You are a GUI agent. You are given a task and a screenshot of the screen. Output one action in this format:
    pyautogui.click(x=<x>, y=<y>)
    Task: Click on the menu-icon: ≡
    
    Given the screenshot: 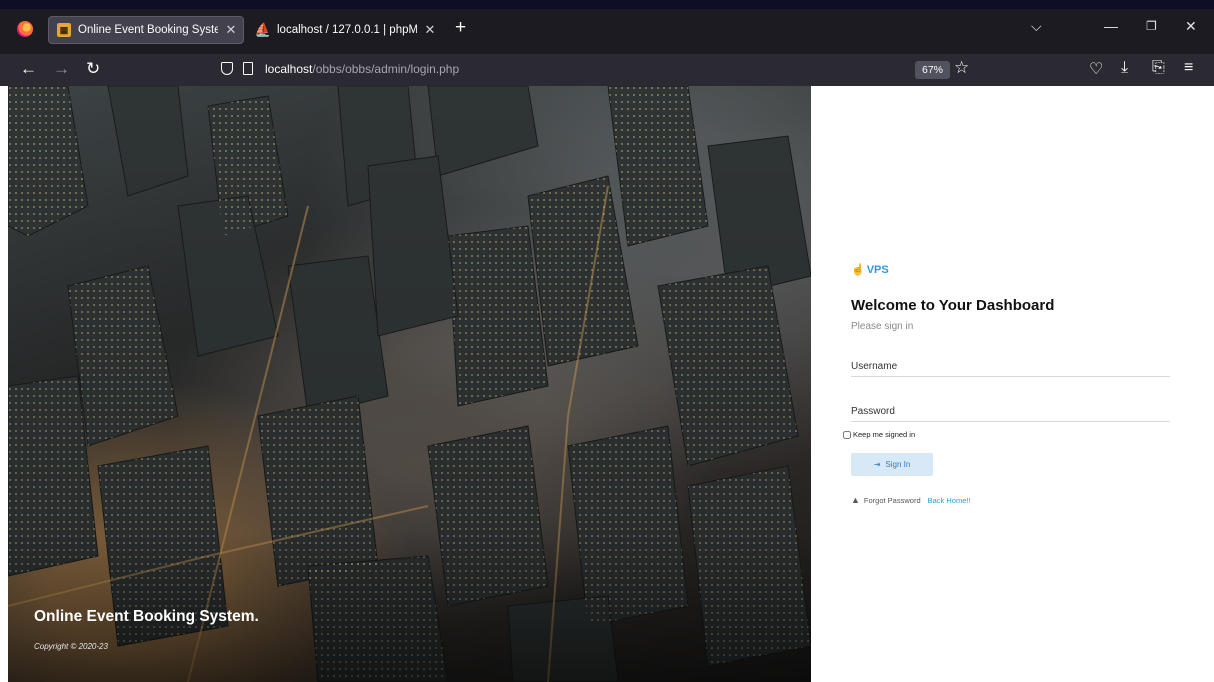 What is the action you would take?
    pyautogui.click(x=1188, y=68)
    